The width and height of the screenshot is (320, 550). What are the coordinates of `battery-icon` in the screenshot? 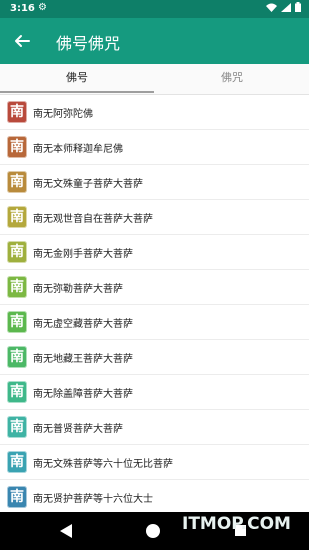 It's located at (298, 7).